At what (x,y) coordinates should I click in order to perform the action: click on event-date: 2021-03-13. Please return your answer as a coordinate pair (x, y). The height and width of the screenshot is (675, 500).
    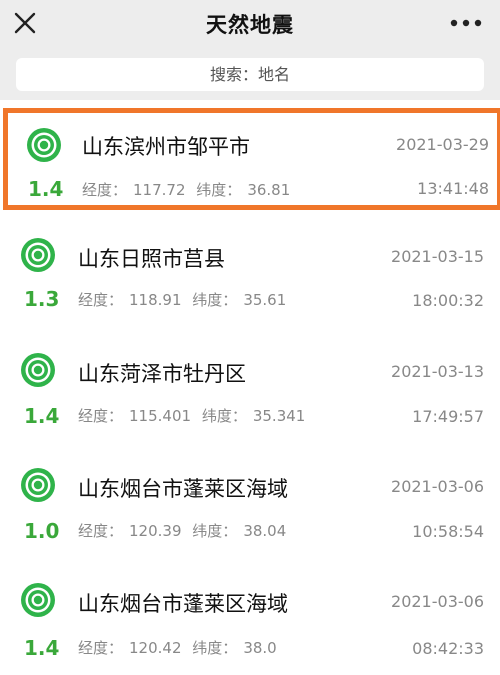
    Looking at the image, I should click on (437, 371).